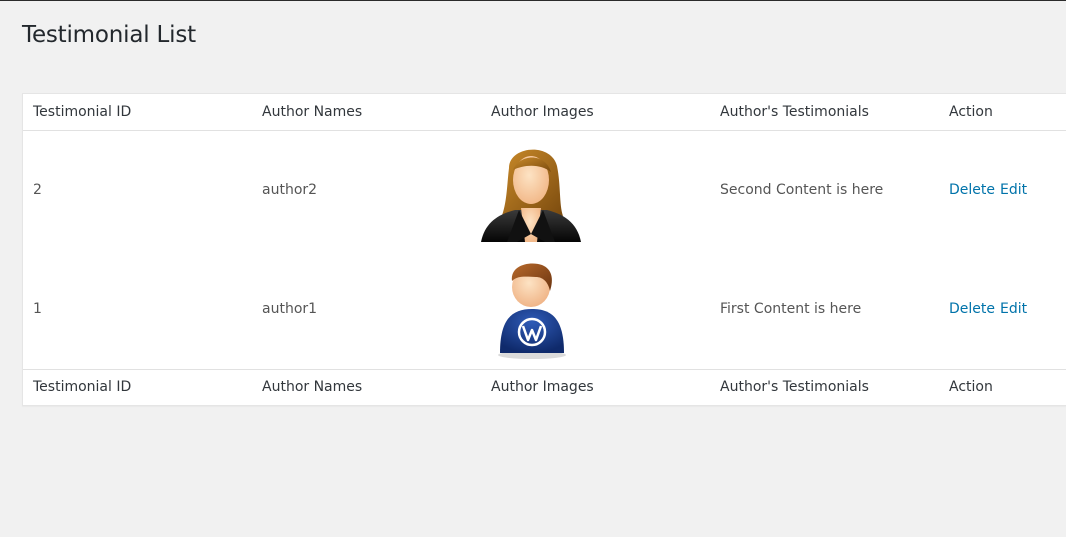 Image resolution: width=1066 pixels, height=537 pixels. Describe the element at coordinates (824, 112) in the screenshot. I see `header-author-testimonials: Author's Testimonials` at that location.